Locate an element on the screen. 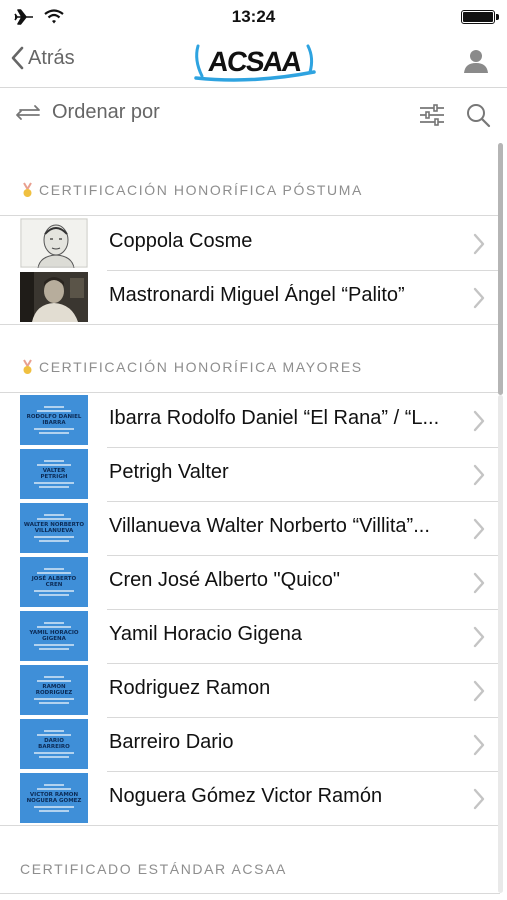 Image resolution: width=507 pixels, height=900 pixels. chevron-left-icon is located at coordinates (17, 58).